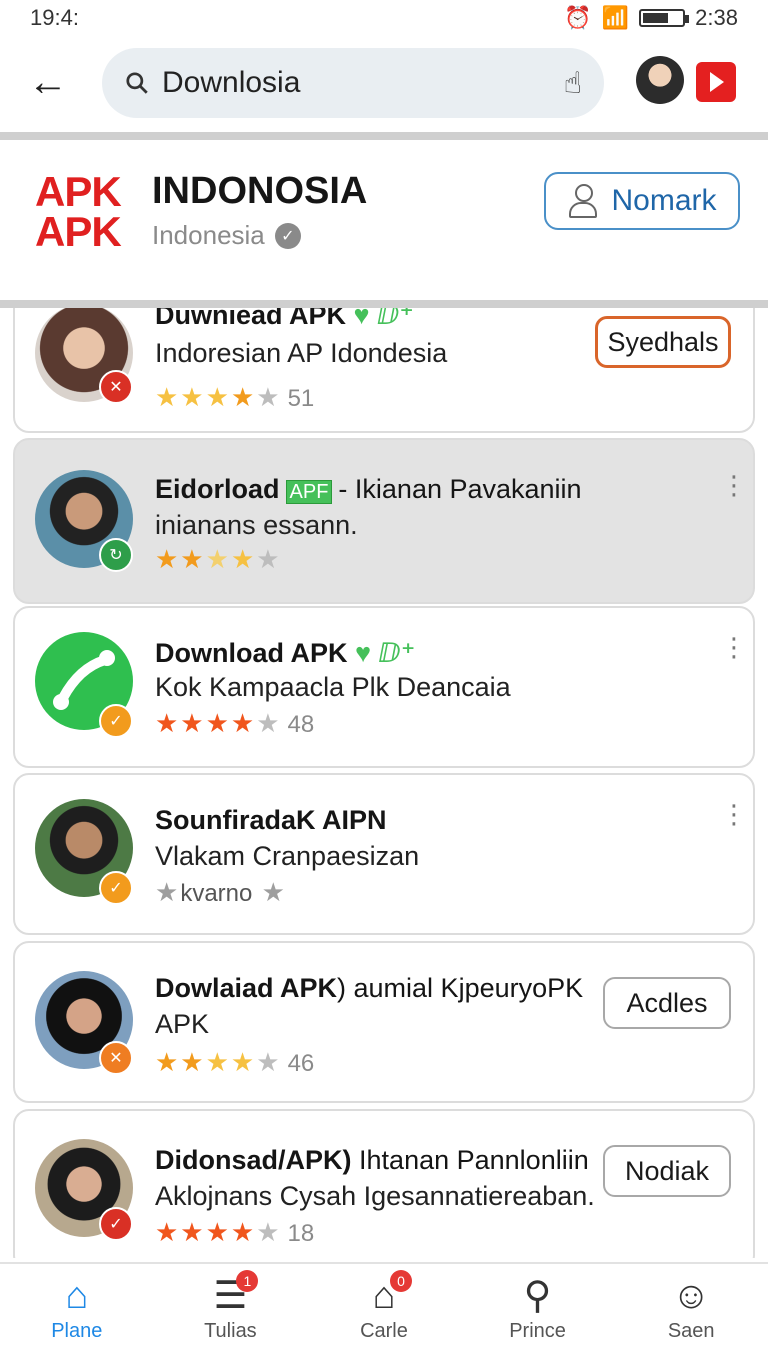  What do you see at coordinates (573, 83) in the screenshot?
I see `hand-icon: ☝` at bounding box center [573, 83].